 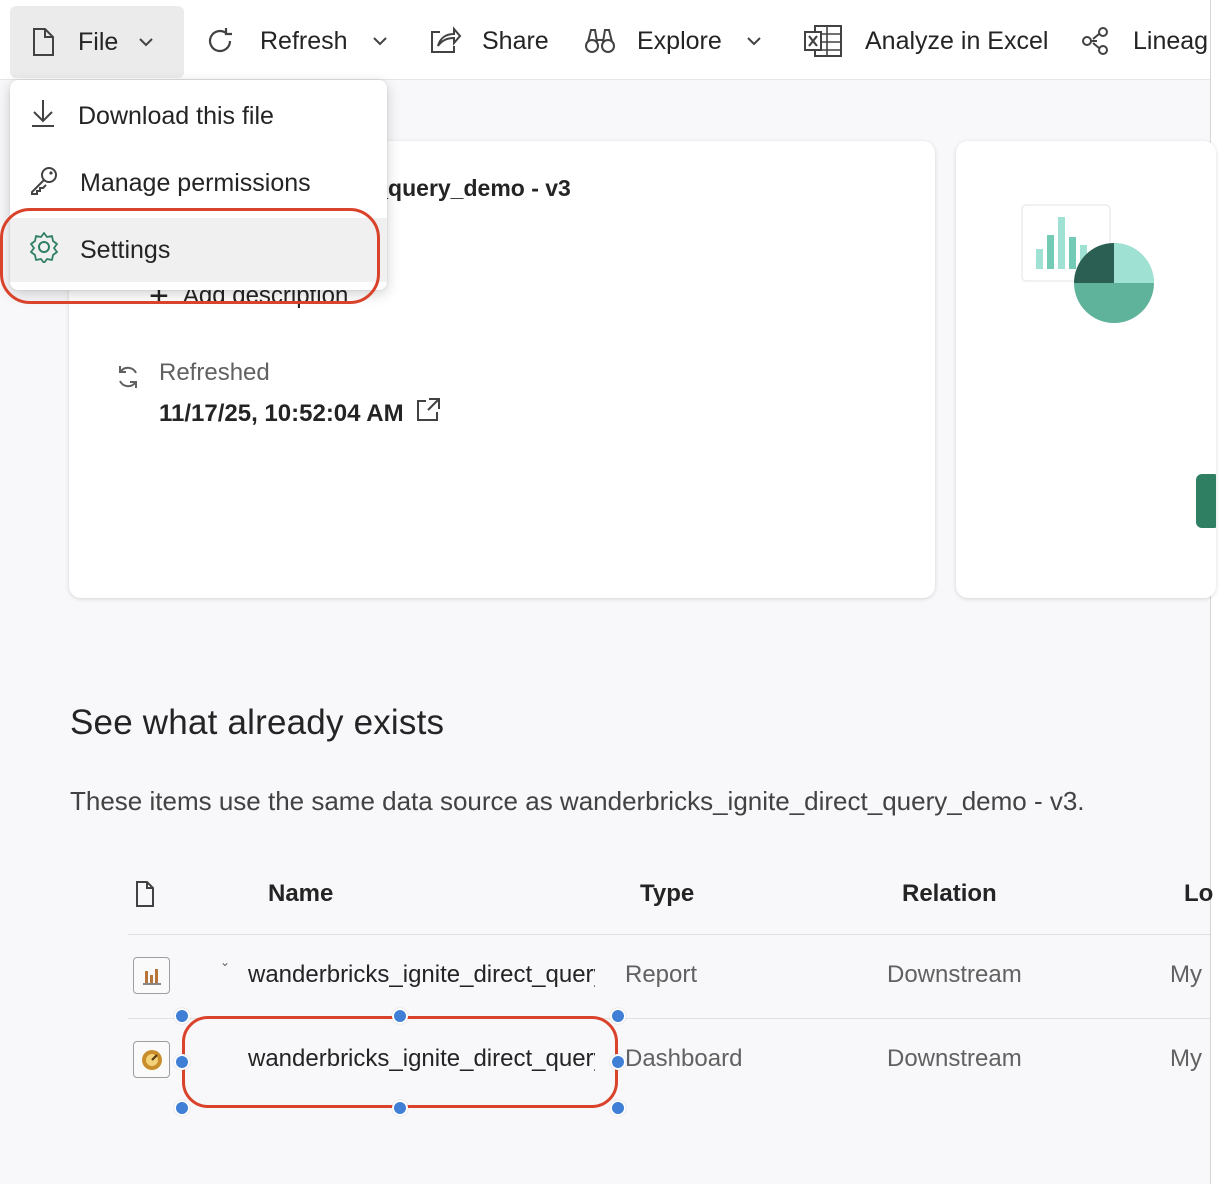 I want to click on file-type-icon, so click(x=145, y=897).